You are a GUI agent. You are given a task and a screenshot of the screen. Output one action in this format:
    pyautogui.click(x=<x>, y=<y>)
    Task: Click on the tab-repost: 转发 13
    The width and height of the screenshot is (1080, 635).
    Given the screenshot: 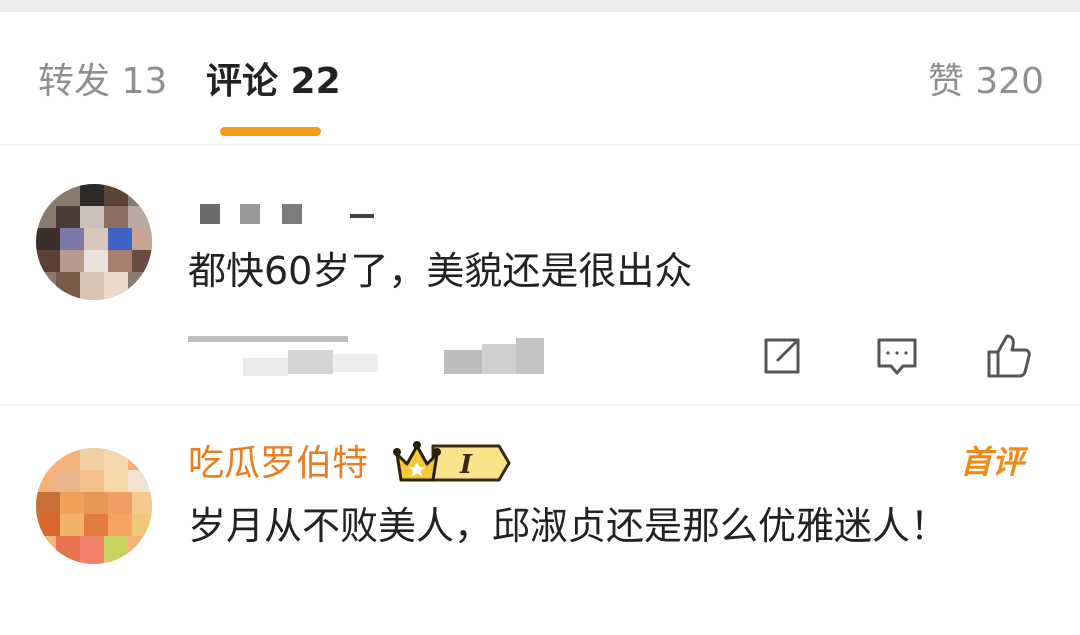 What is the action you would take?
    pyautogui.click(x=102, y=82)
    